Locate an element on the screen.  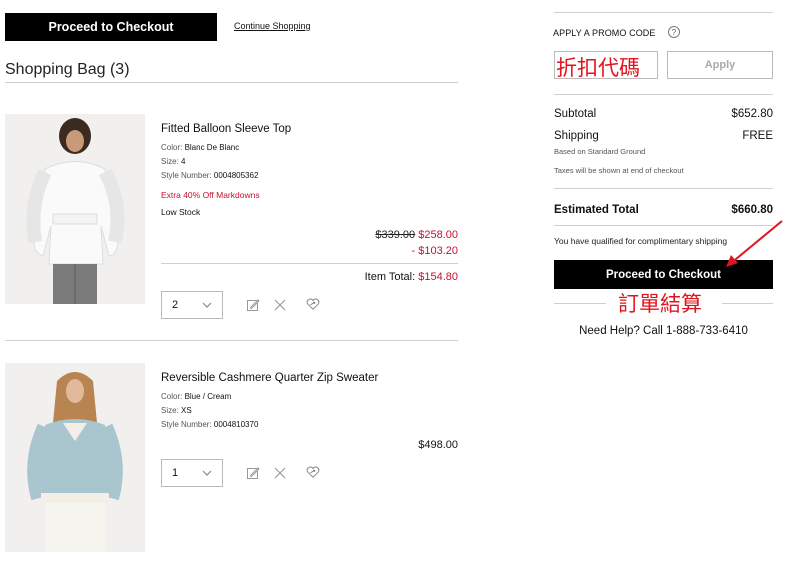
quantity-value: 2 is located at coordinates (175, 305).